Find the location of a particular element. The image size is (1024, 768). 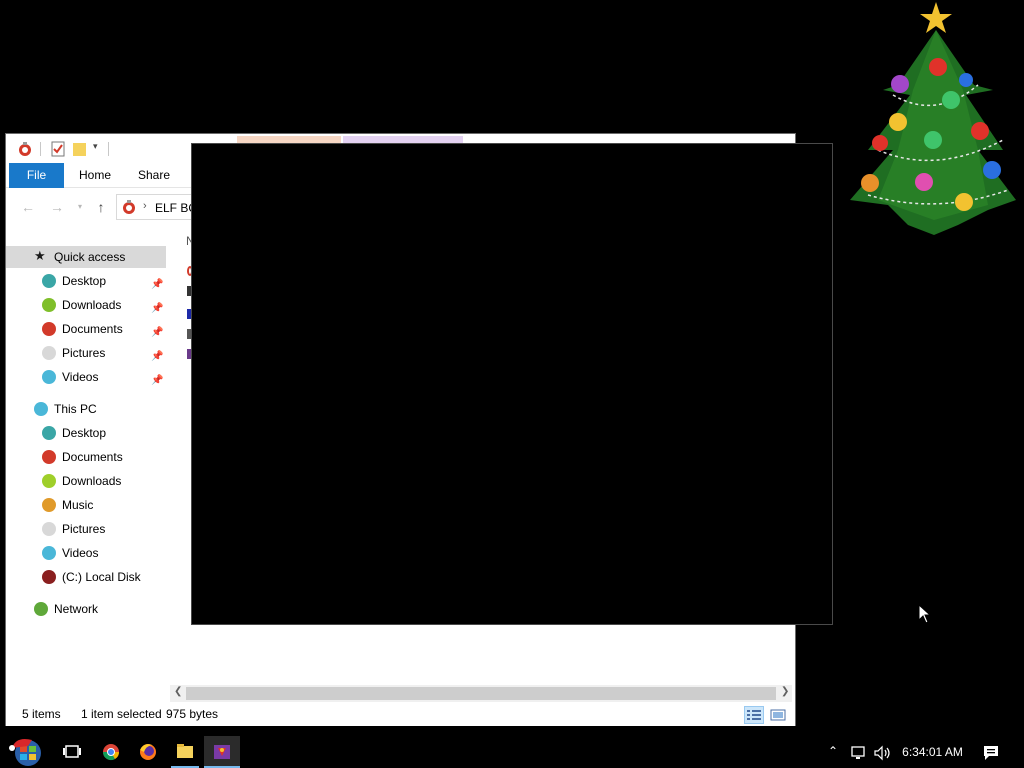

folder-app-icon is located at coordinates (25, 149).